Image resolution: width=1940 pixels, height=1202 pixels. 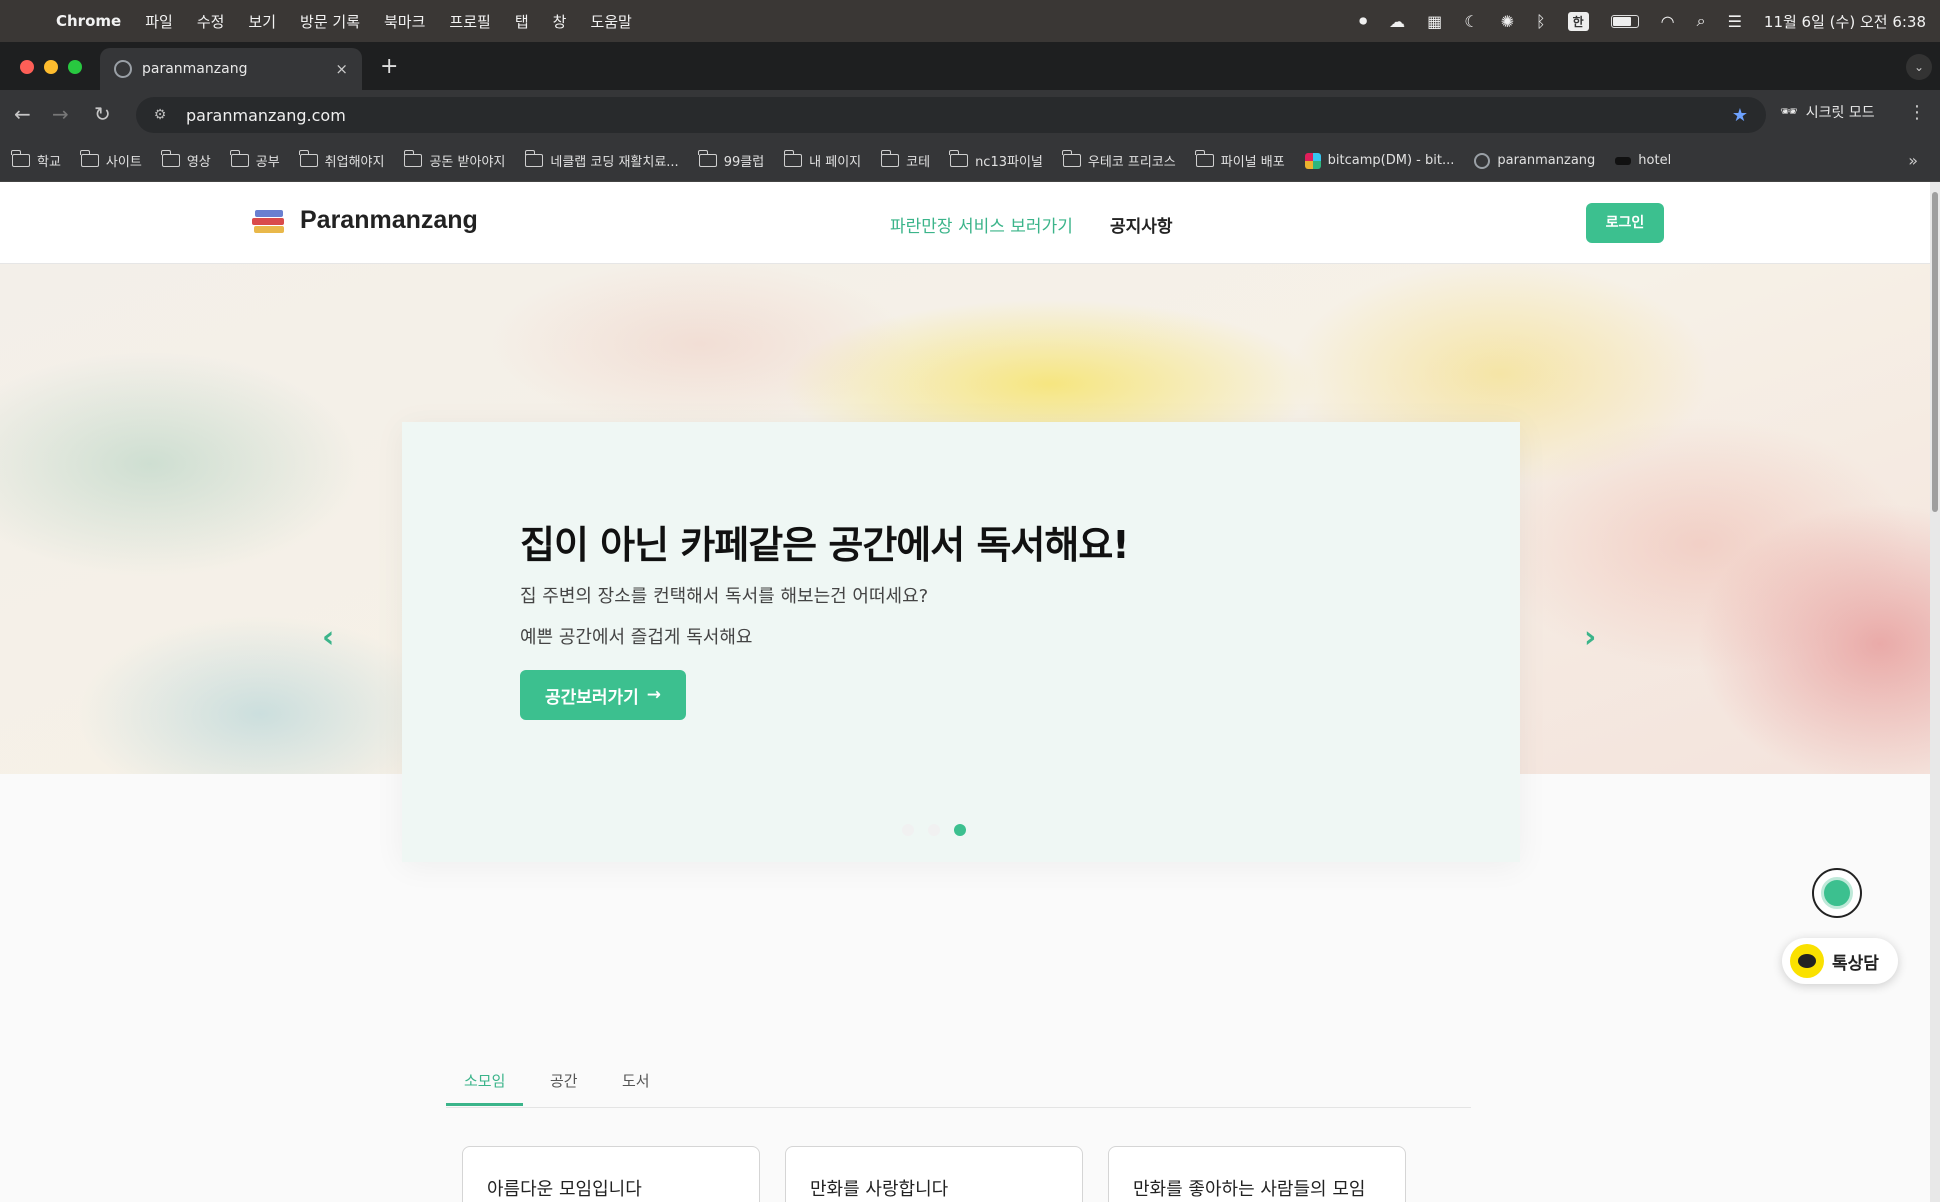 I want to click on input-source-indicator: 한, so click(x=1578, y=21).